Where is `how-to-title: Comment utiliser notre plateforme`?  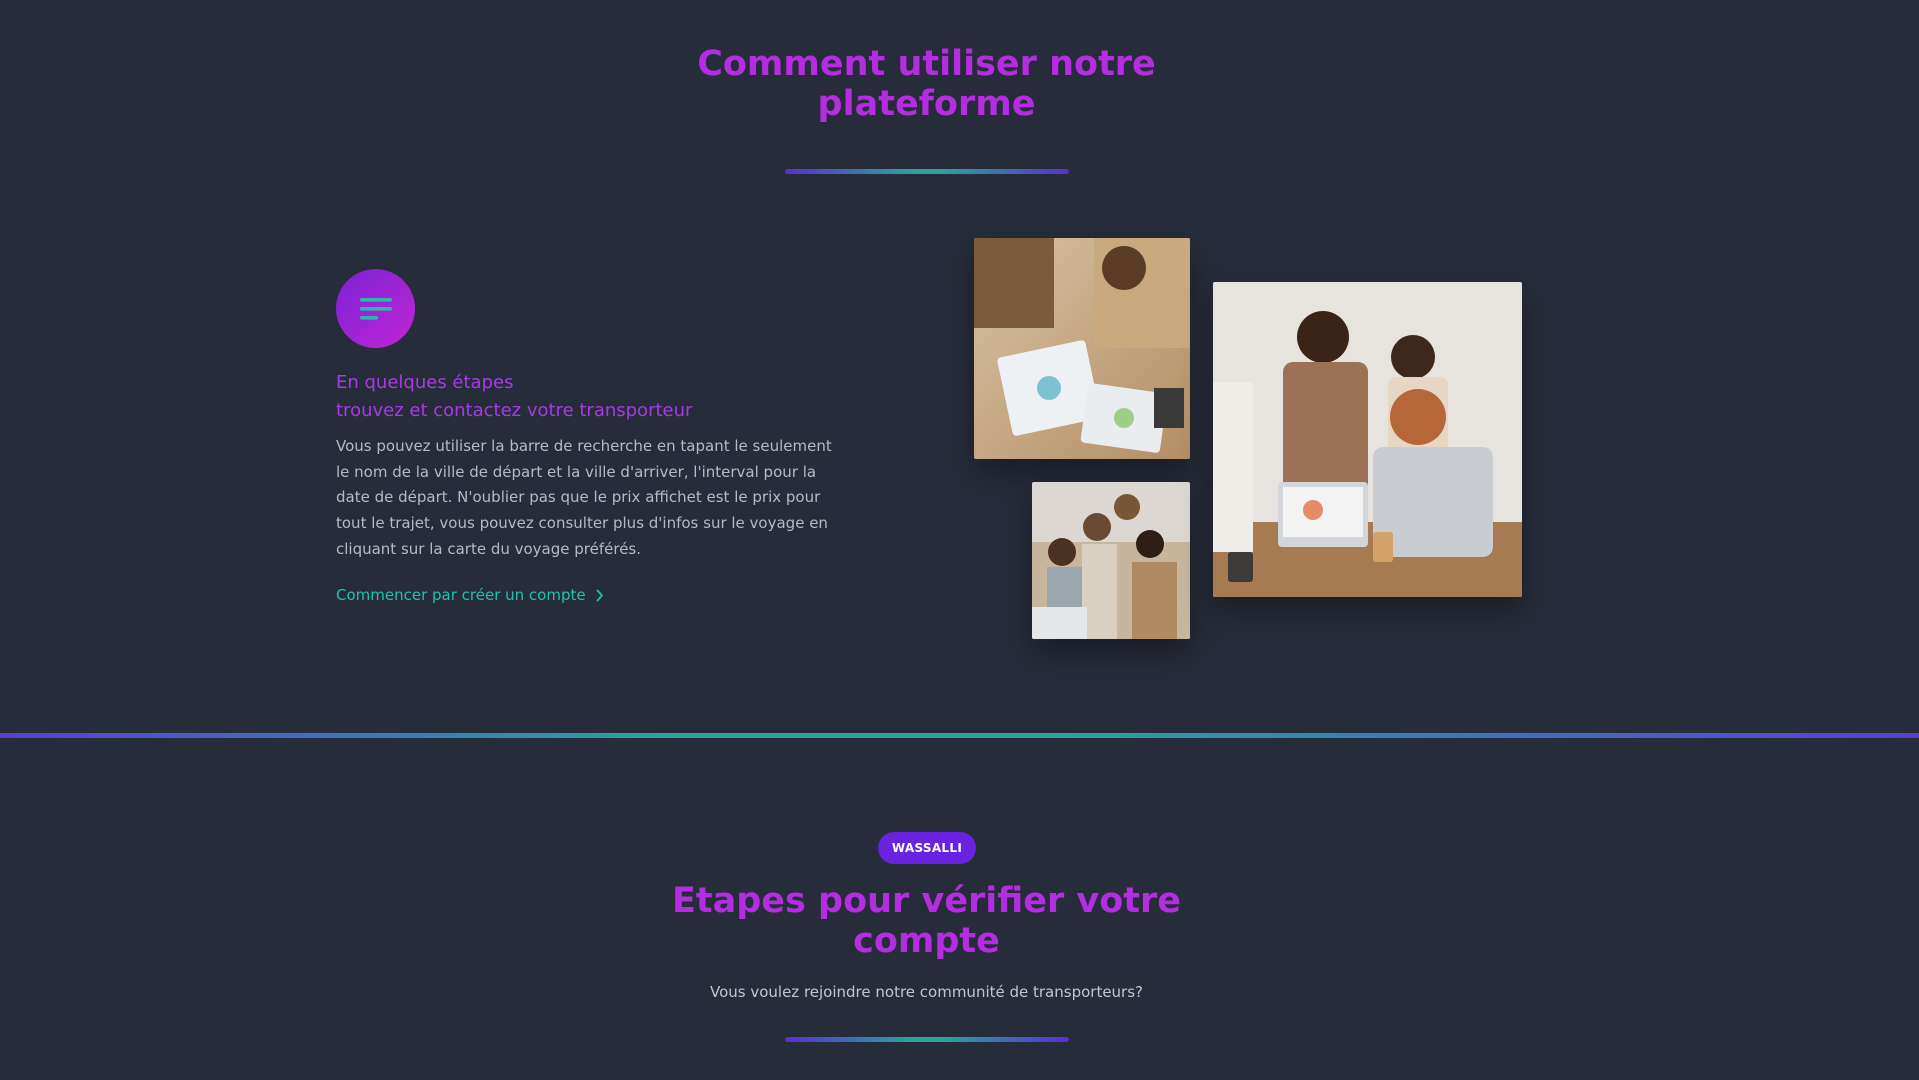 how-to-title: Comment utiliser notre plateforme is located at coordinates (926, 84).